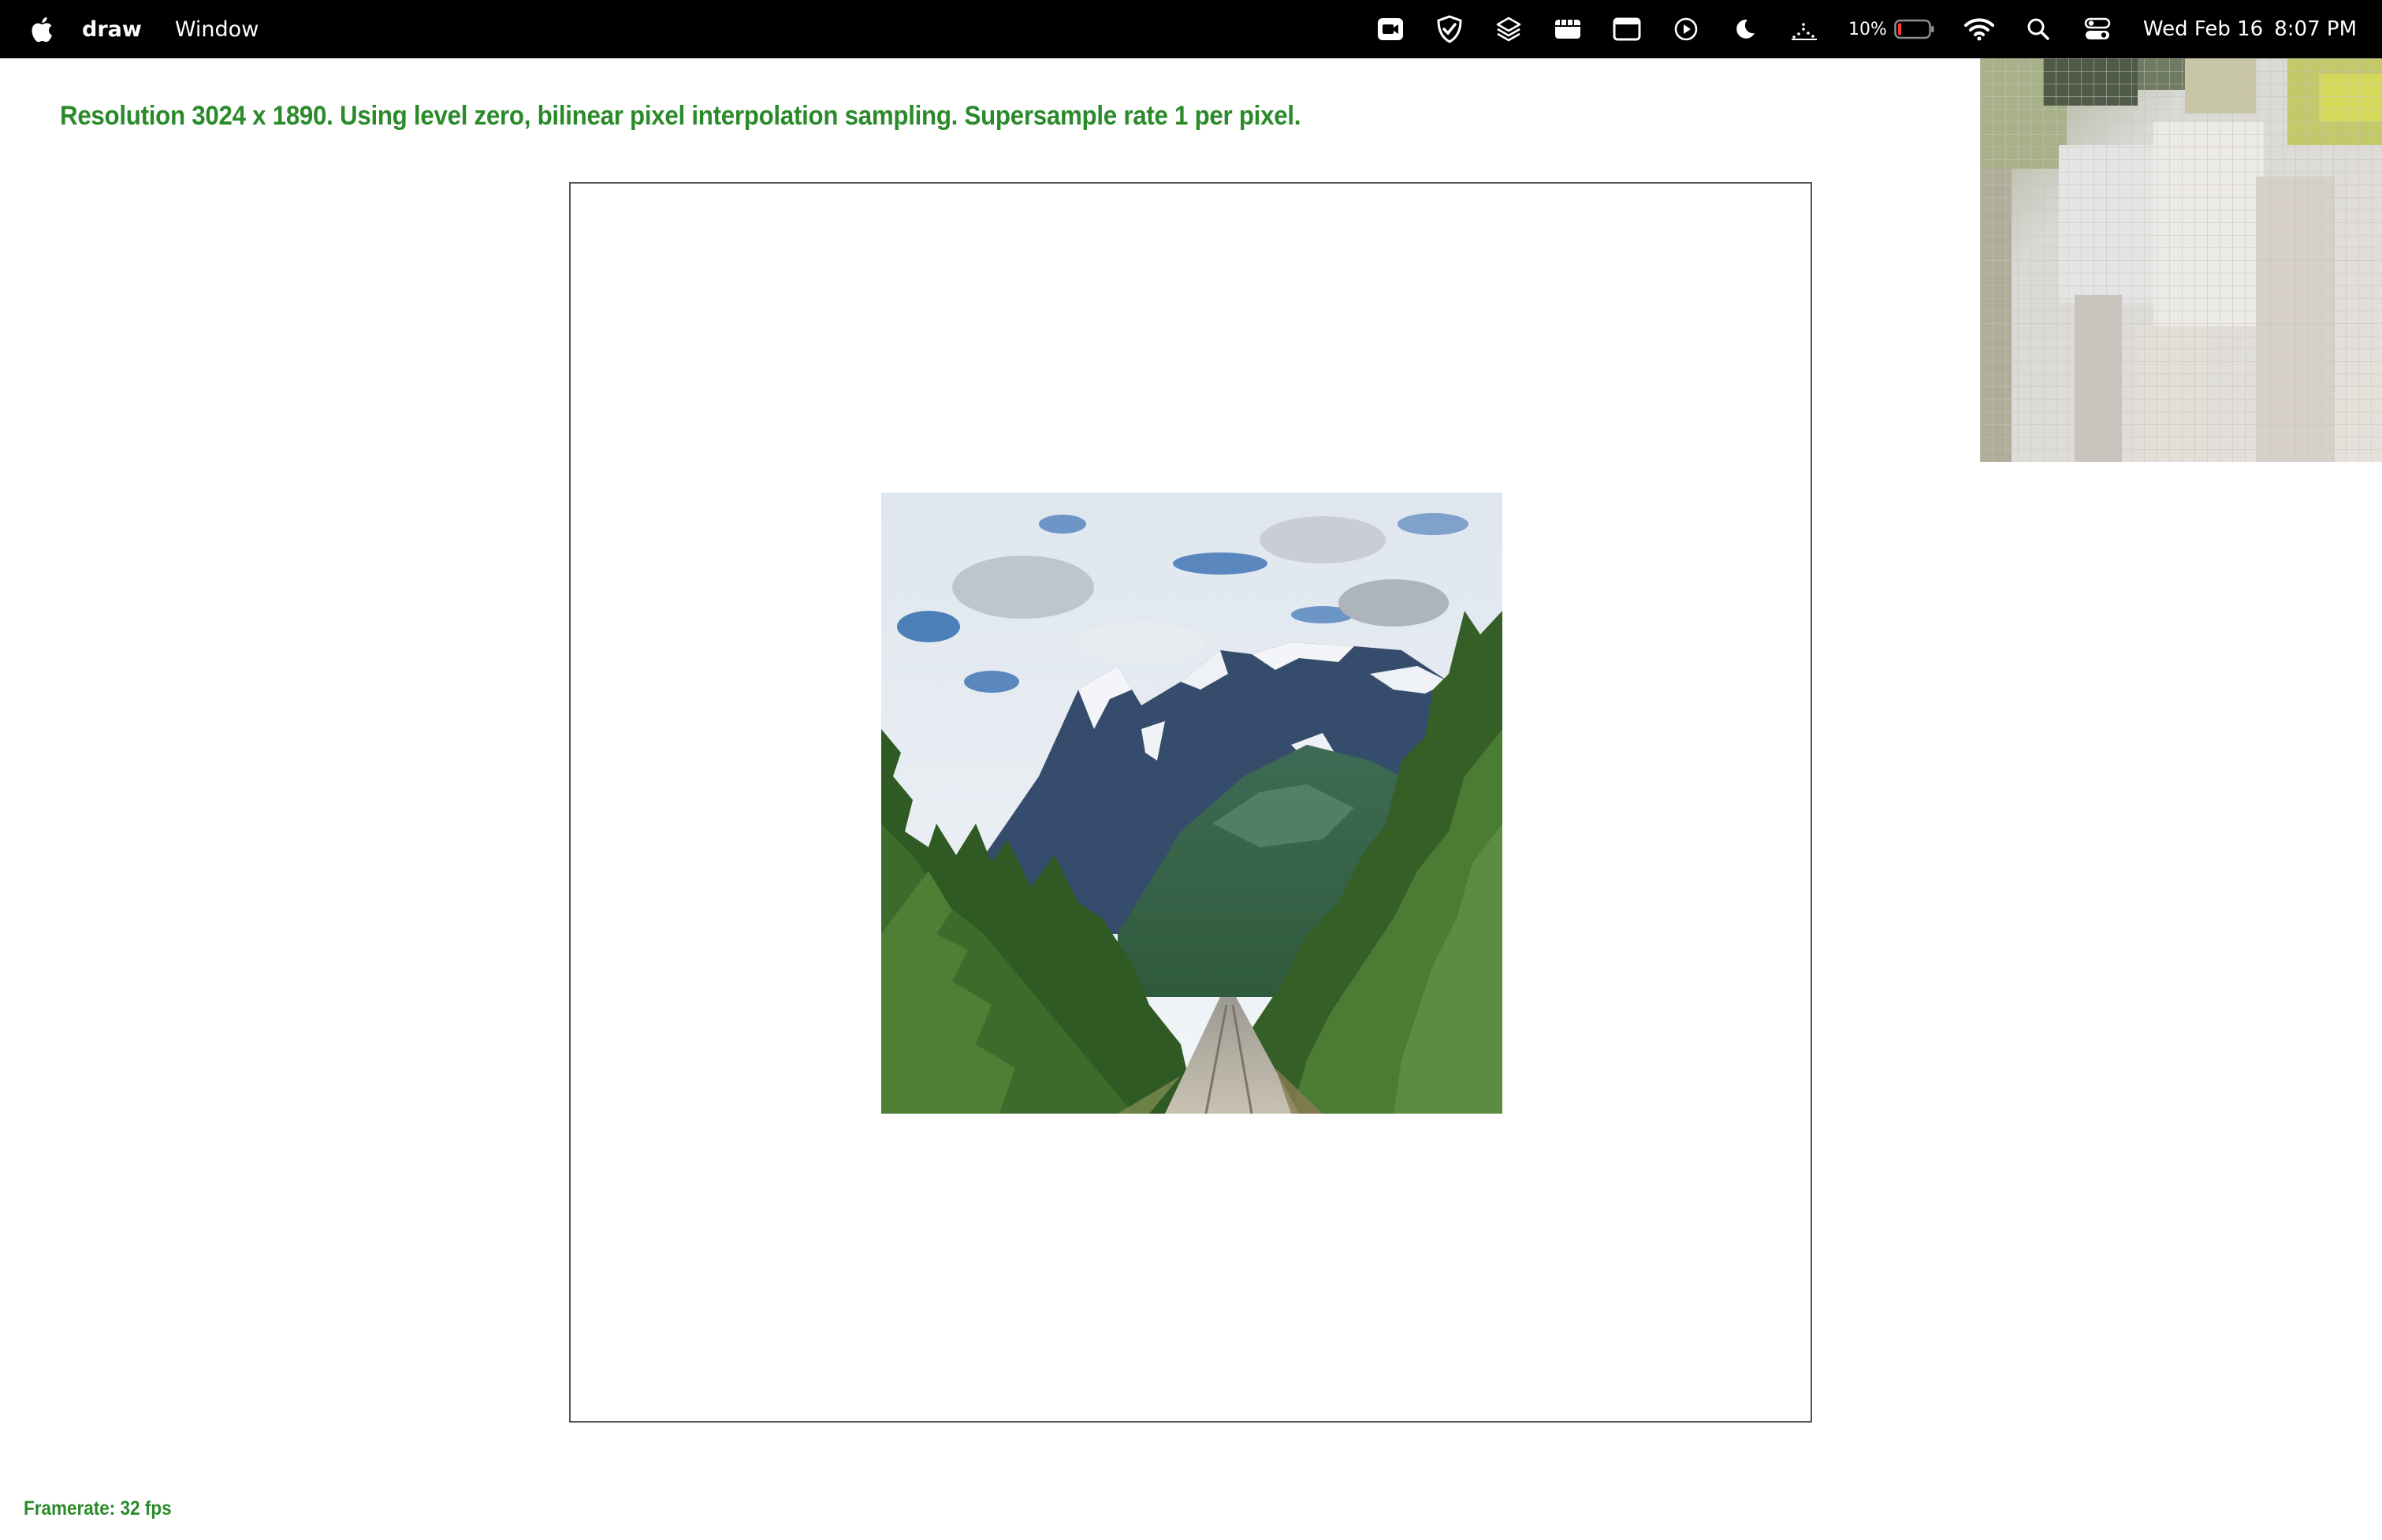  What do you see at coordinates (1979, 29) in the screenshot?
I see `wifi-icon` at bounding box center [1979, 29].